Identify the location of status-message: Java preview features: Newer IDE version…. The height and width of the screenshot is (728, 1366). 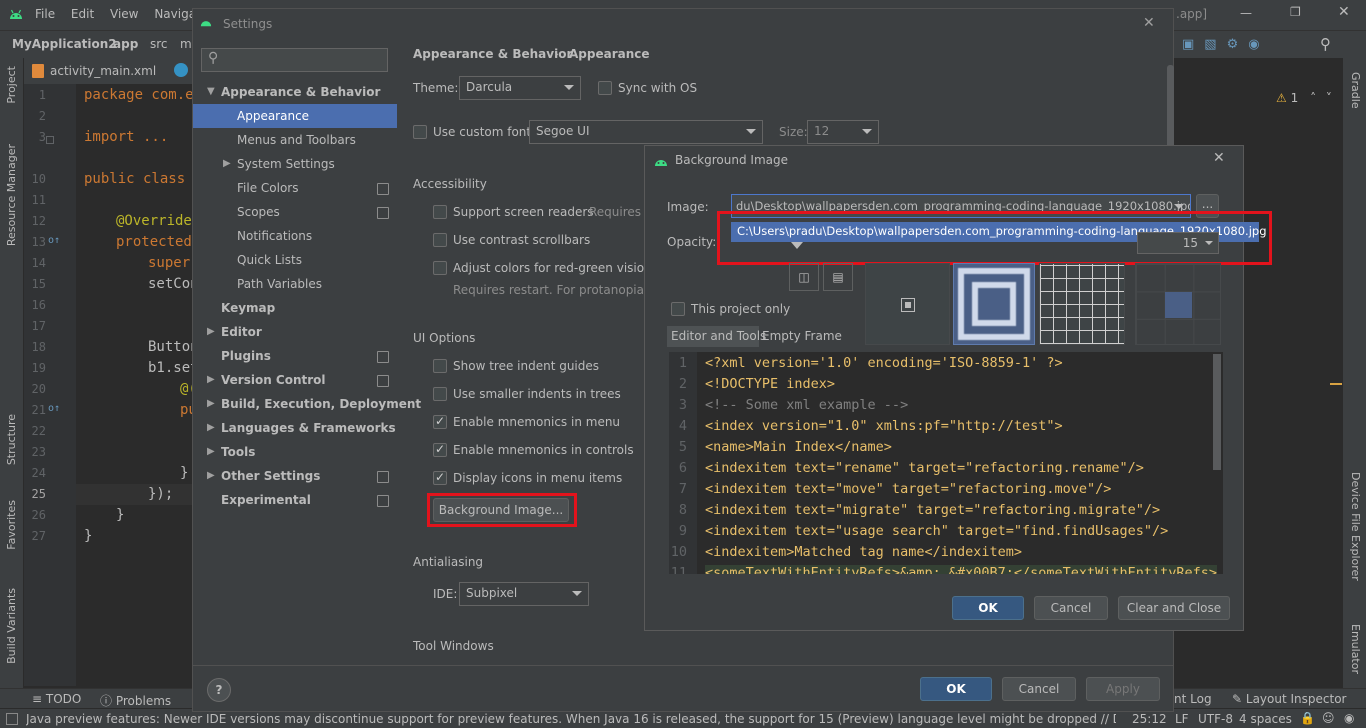
(571, 719).